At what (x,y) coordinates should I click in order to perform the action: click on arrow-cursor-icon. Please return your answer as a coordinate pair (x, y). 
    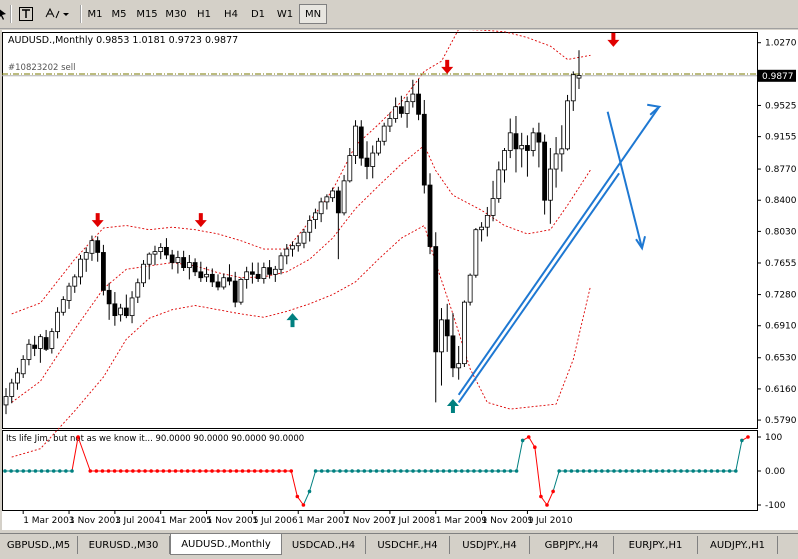
    Looking at the image, I should click on (4, 14).